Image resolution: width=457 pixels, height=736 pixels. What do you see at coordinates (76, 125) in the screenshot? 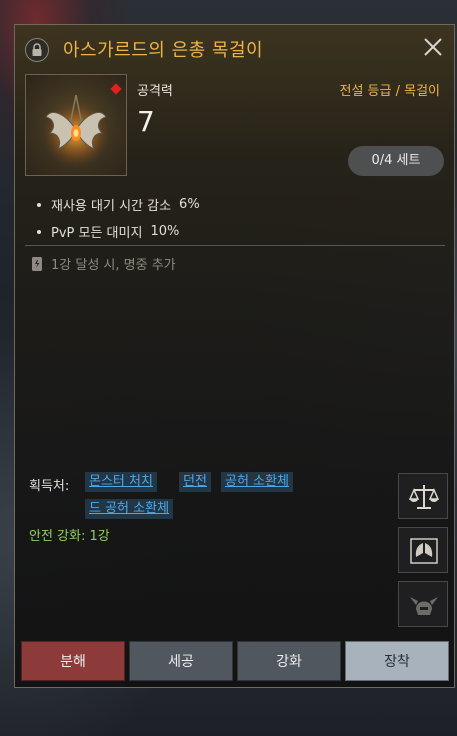
I see `item-icon-frame` at bounding box center [76, 125].